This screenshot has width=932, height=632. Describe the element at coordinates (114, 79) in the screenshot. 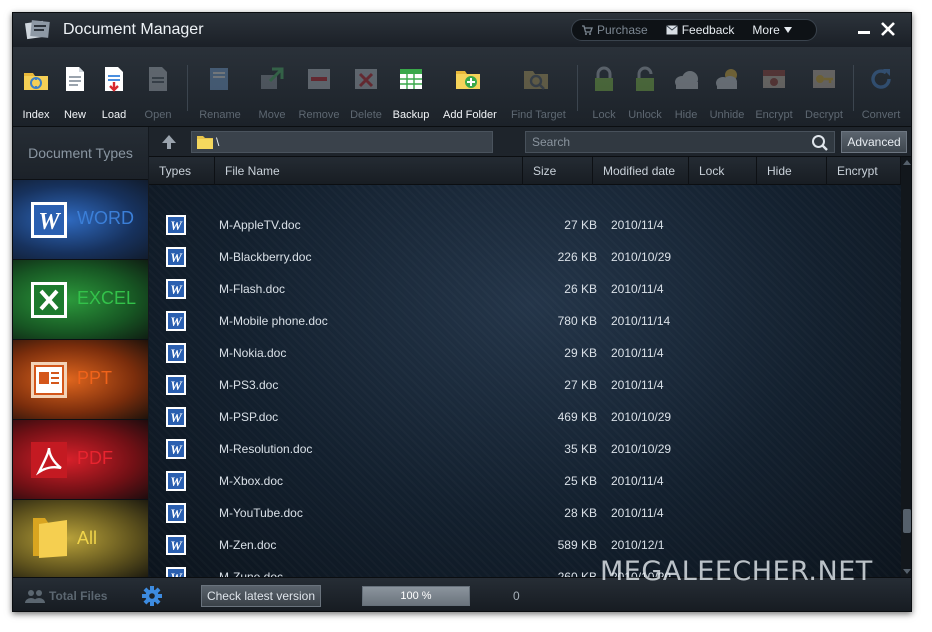

I see `load-icon` at that location.